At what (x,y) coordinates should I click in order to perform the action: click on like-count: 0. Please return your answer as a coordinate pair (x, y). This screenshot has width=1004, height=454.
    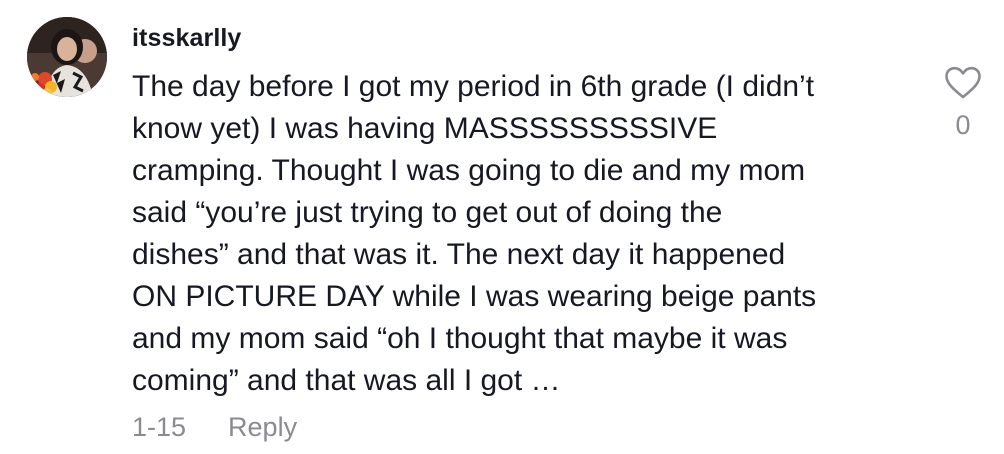
    Looking at the image, I should click on (963, 125).